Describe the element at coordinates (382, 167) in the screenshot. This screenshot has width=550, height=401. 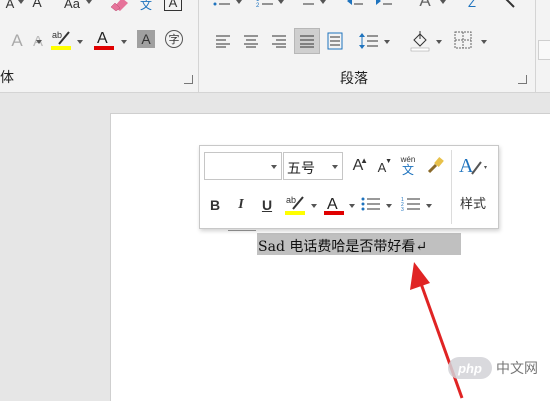
I see `shrink-font-button: A ▼` at that location.